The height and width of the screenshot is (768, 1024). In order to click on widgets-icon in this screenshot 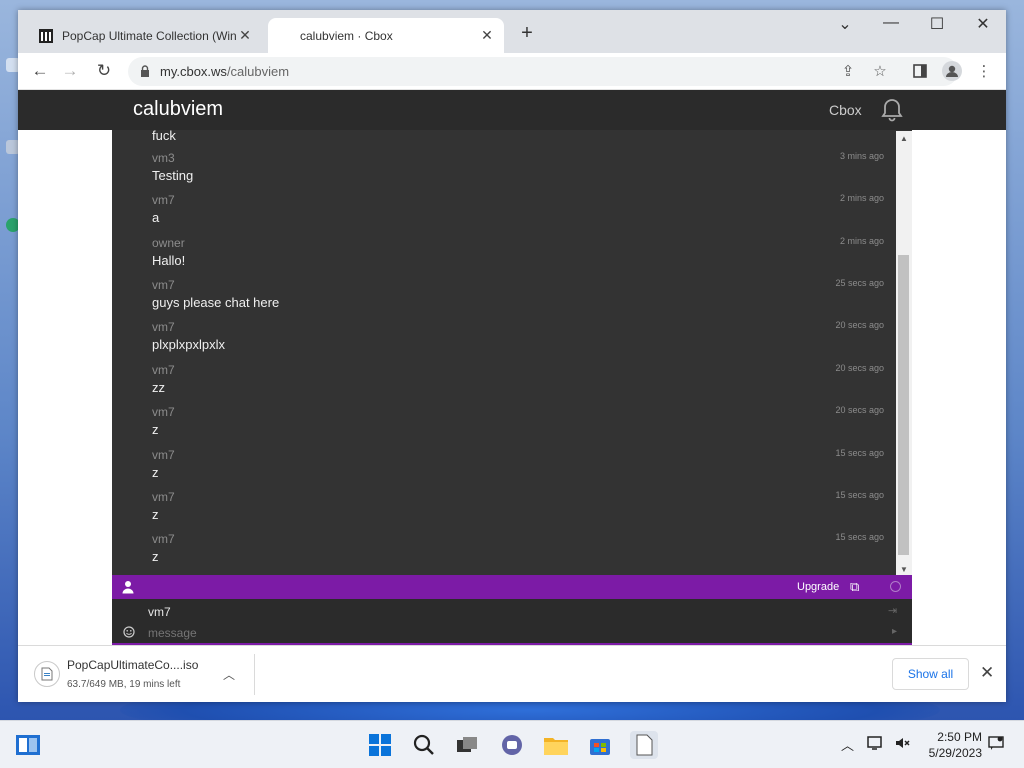, I will do `click(28, 745)`.